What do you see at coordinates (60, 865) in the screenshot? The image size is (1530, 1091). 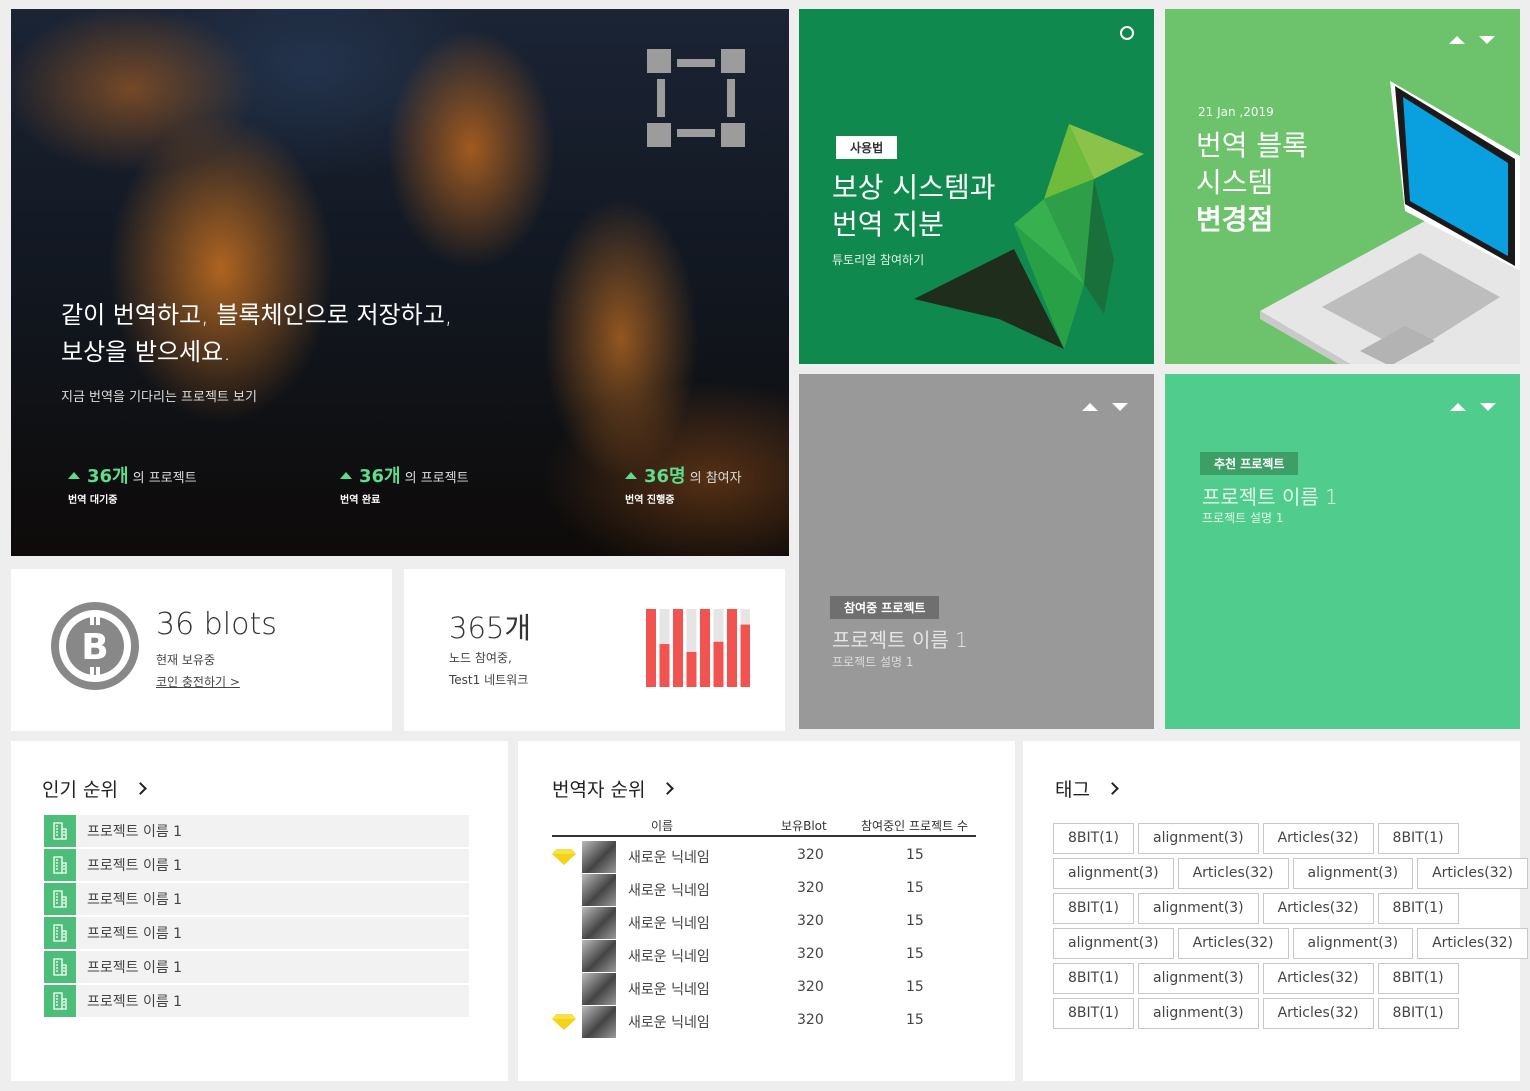 I see `building-icon` at bounding box center [60, 865].